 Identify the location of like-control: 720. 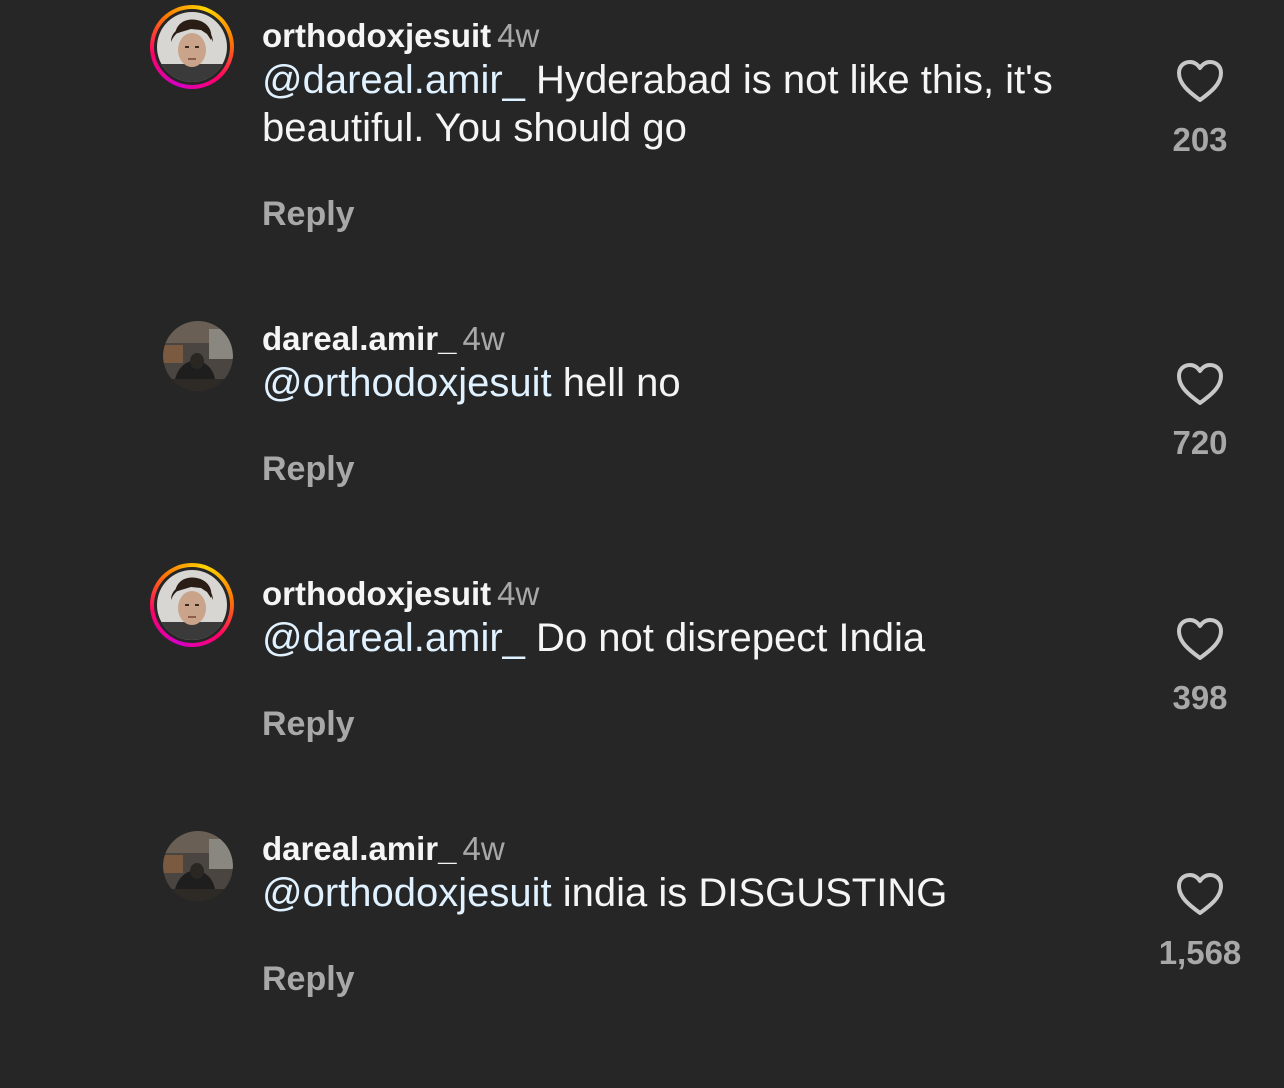
(1200, 411).